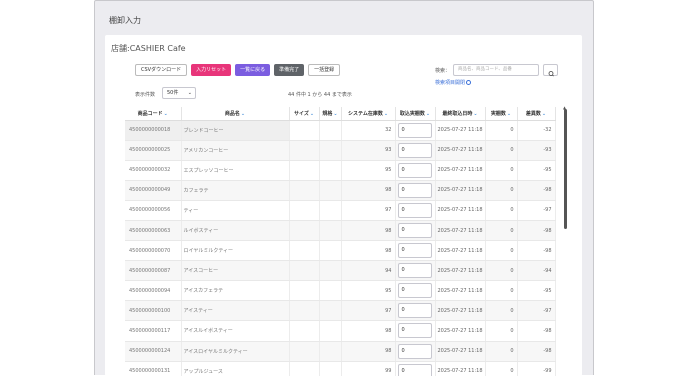  I want to click on col-header-last-import: 最終取込日時⌄, so click(460, 114).